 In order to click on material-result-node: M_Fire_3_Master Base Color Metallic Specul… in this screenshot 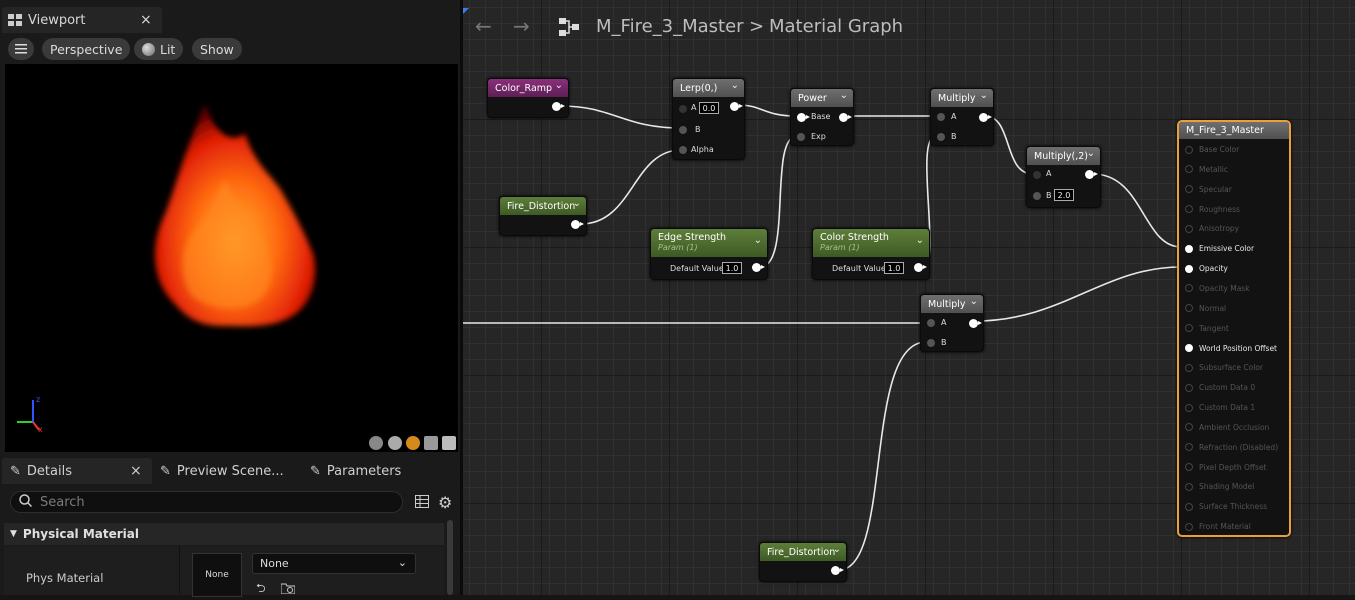, I will do `click(1234, 328)`.